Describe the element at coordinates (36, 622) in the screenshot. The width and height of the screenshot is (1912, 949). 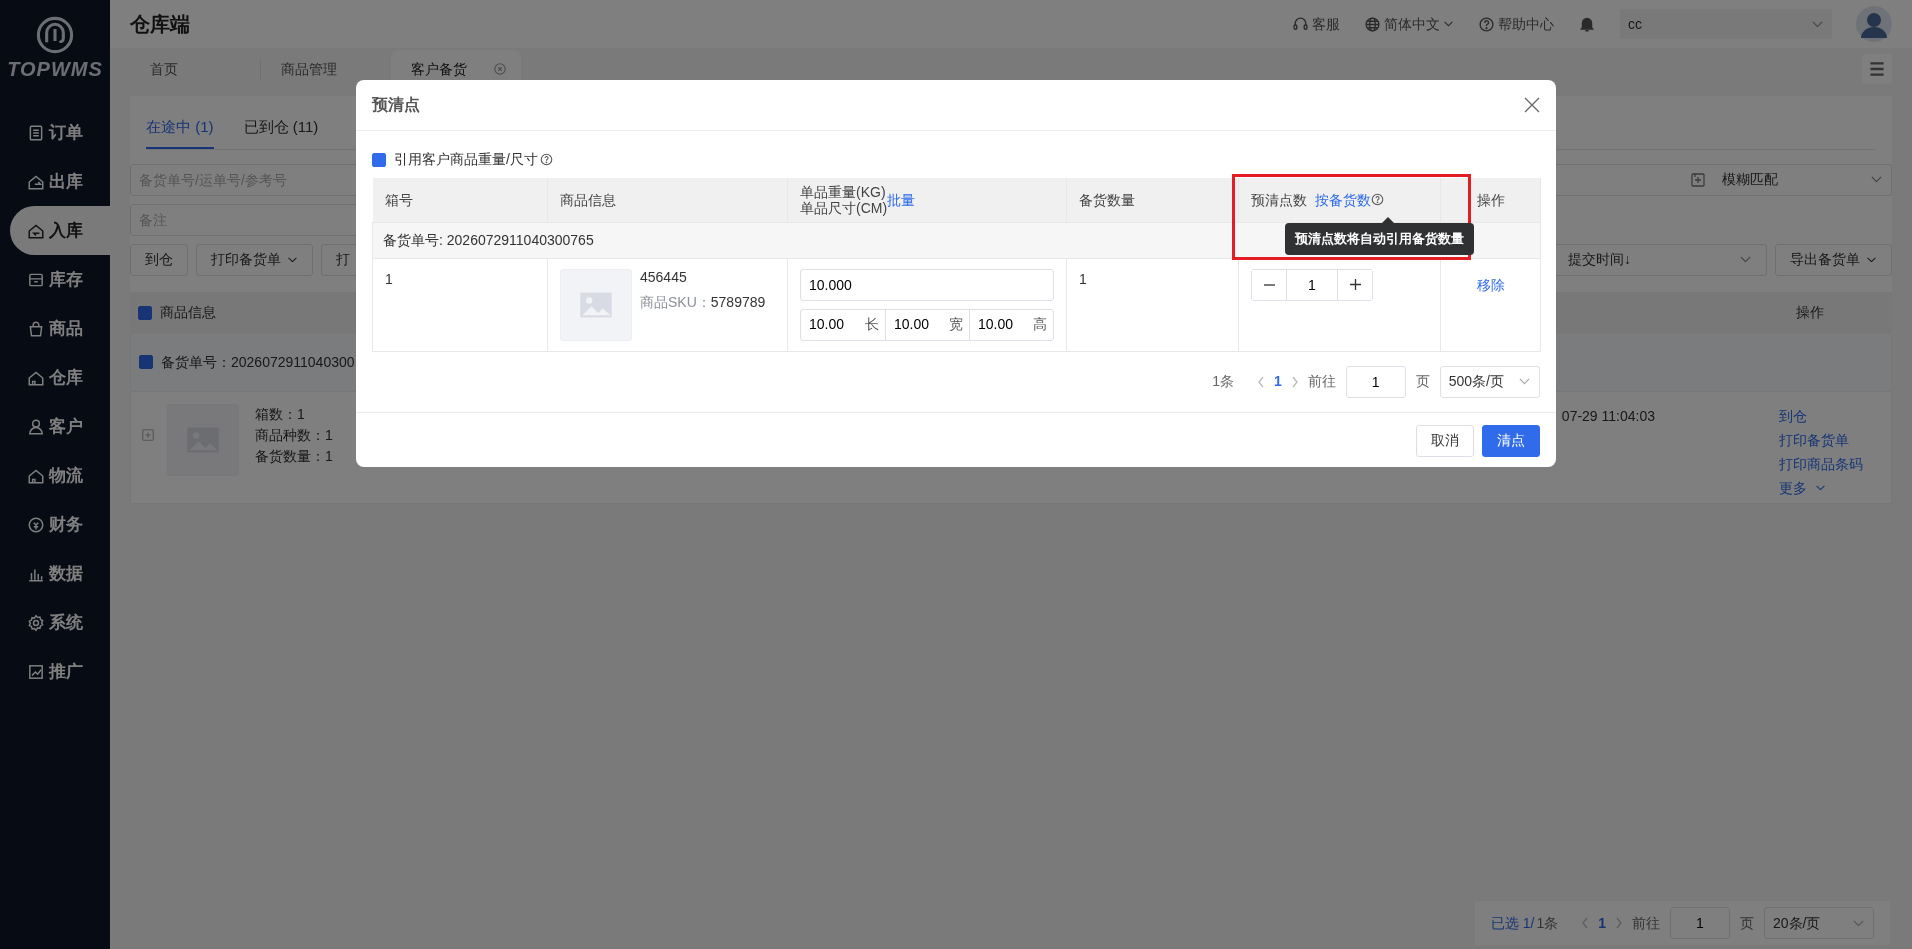
I see `settings-icon` at that location.